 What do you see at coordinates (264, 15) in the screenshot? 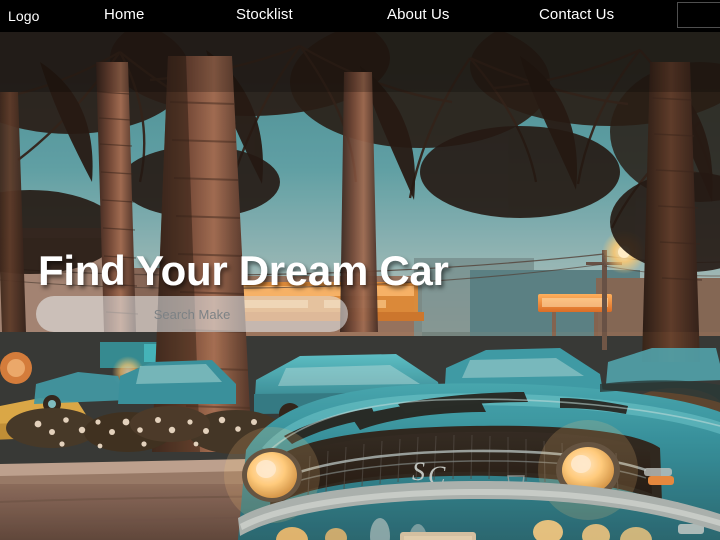
I see `nav-link-stocklist: Stocklist` at bounding box center [264, 15].